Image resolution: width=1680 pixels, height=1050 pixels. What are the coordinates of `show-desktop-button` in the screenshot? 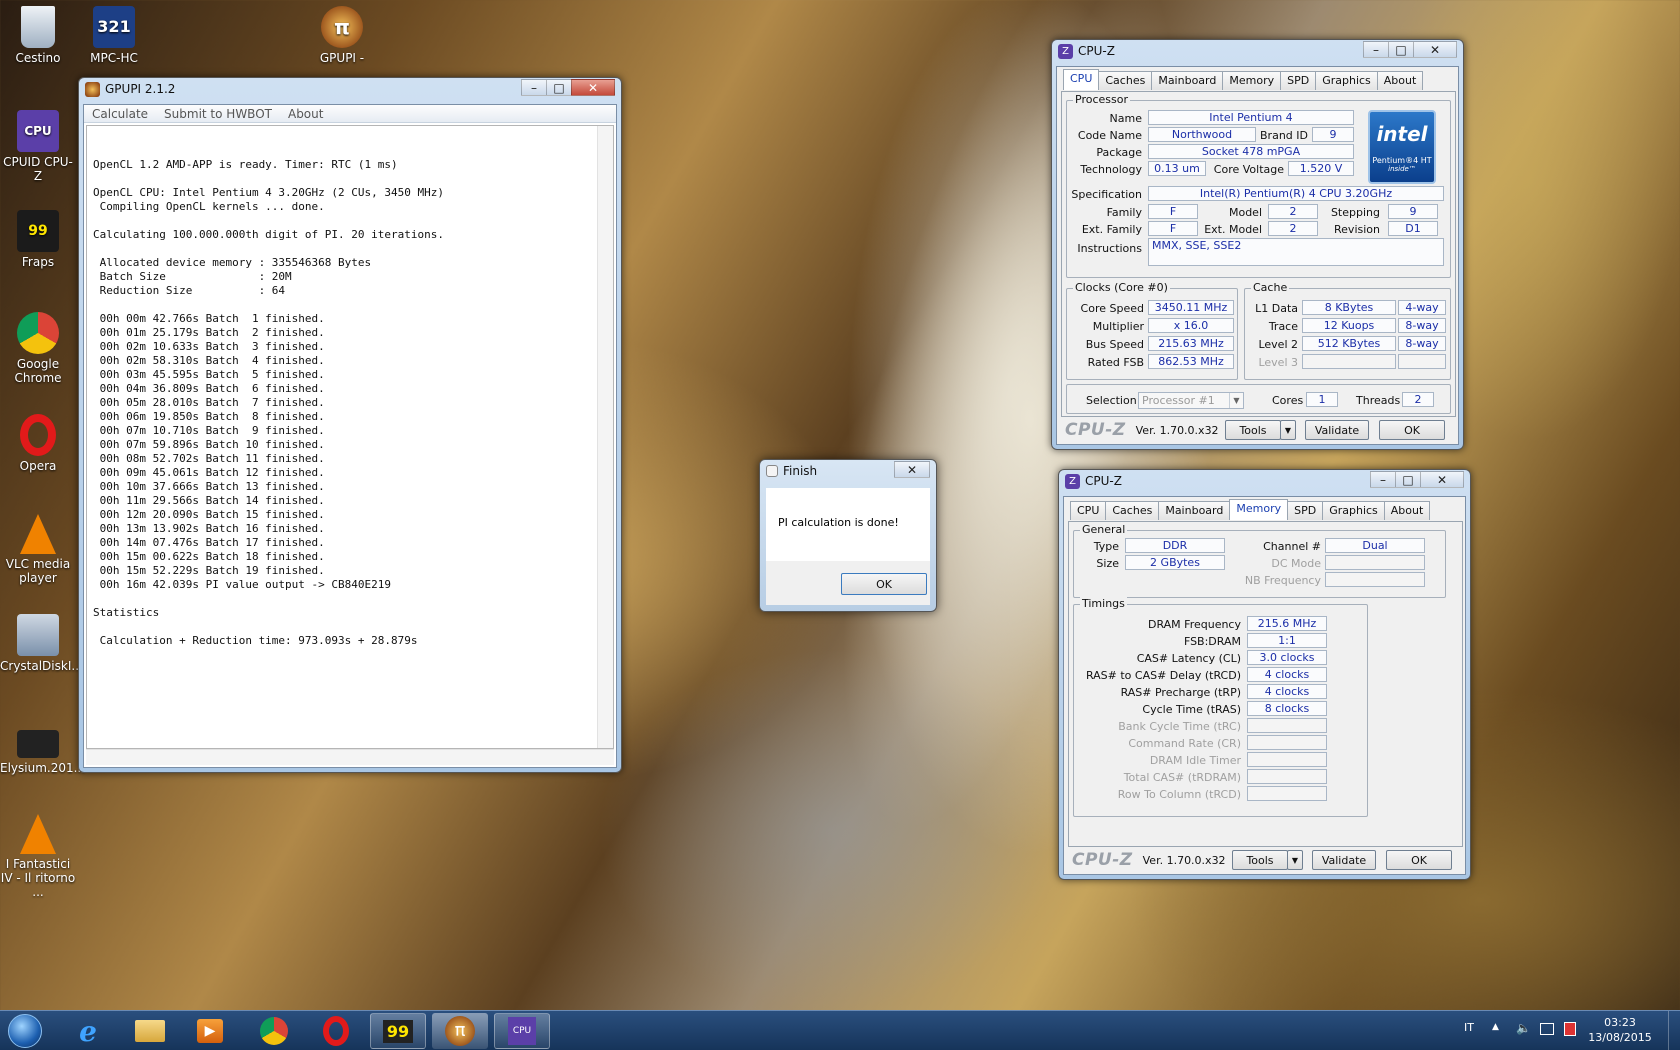 It's located at (1674, 1030).